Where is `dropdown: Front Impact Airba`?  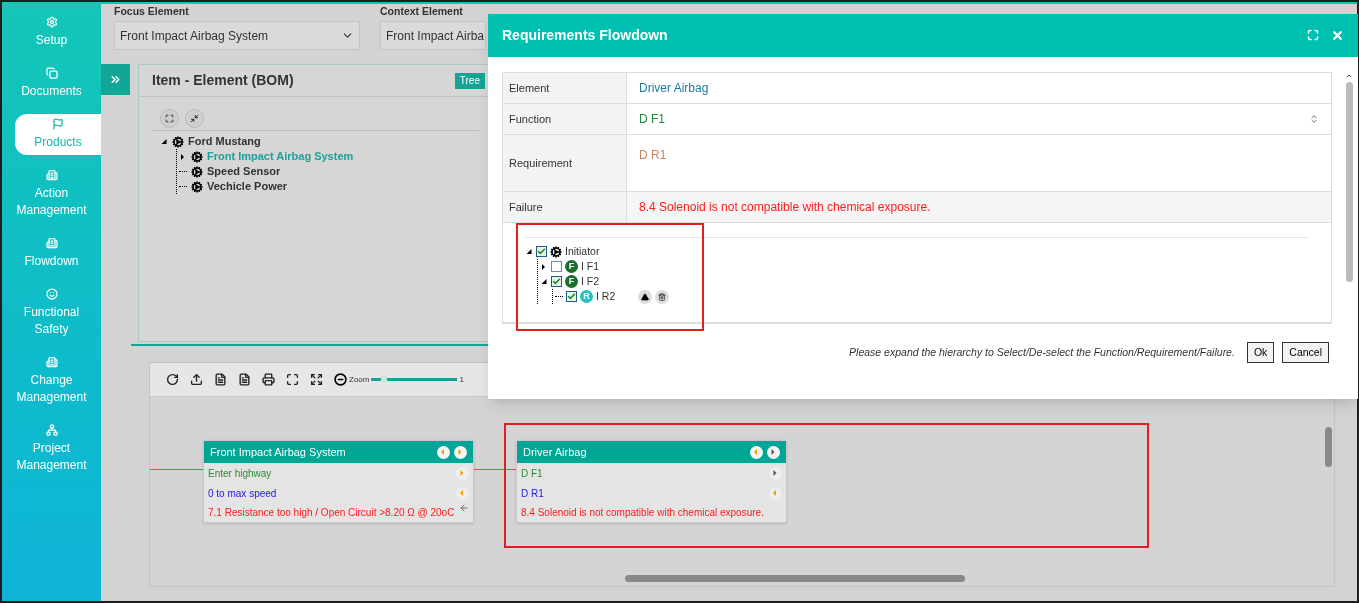 dropdown: Front Impact Airba is located at coordinates (433, 35).